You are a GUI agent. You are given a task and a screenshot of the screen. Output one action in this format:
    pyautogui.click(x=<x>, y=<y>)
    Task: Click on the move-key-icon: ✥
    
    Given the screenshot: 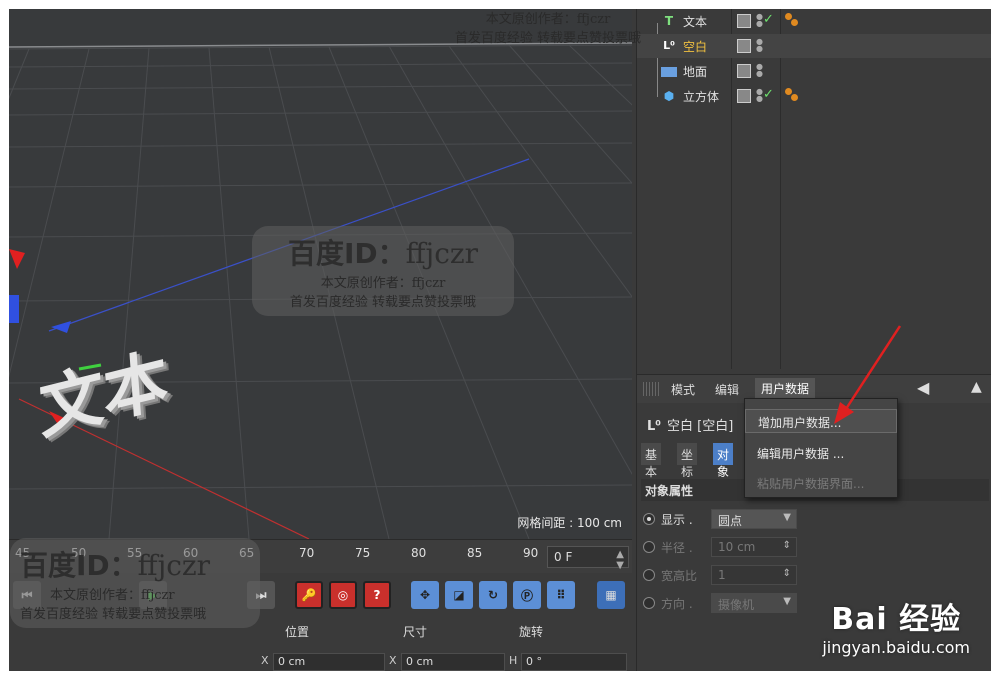 What is the action you would take?
    pyautogui.click(x=425, y=595)
    